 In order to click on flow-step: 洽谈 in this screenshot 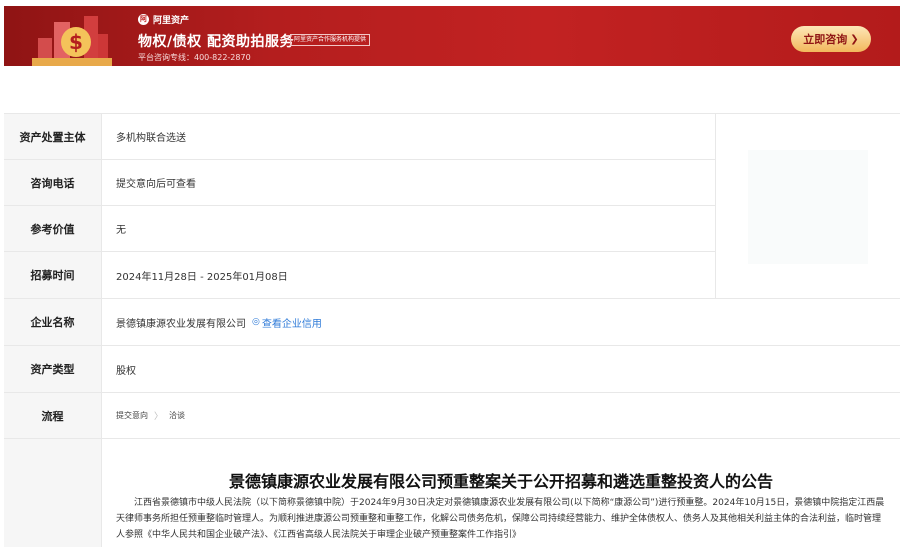, I will do `click(177, 415)`.